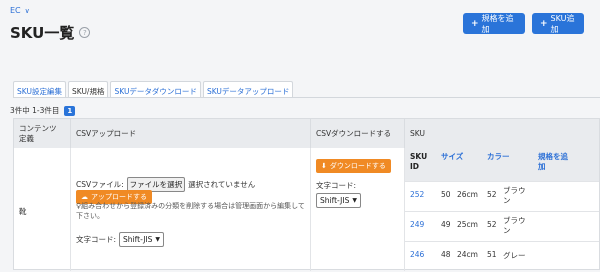 The image size is (600, 272). What do you see at coordinates (23, 211) in the screenshot?
I see `row-label: 靴` at bounding box center [23, 211].